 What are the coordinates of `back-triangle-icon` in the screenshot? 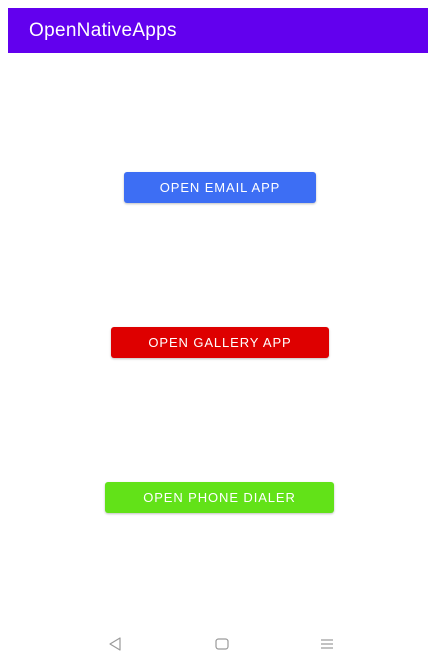 It's located at (115, 644).